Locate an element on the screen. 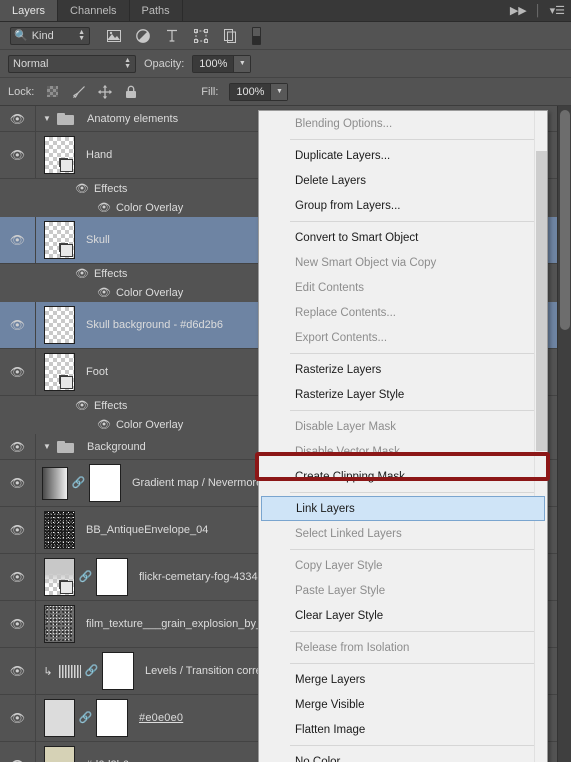 This screenshot has height=762, width=571. menu-item-delete-layers: Delete Layers is located at coordinates (403, 180).